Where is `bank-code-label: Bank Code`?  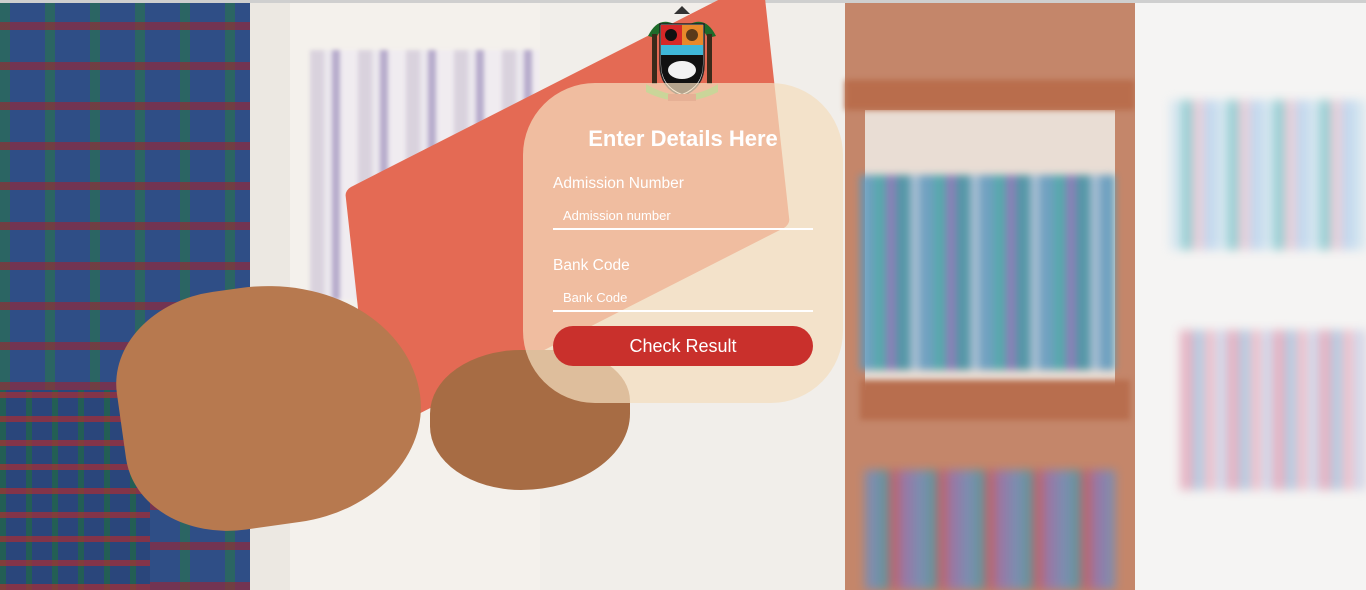
bank-code-label: Bank Code is located at coordinates (591, 265).